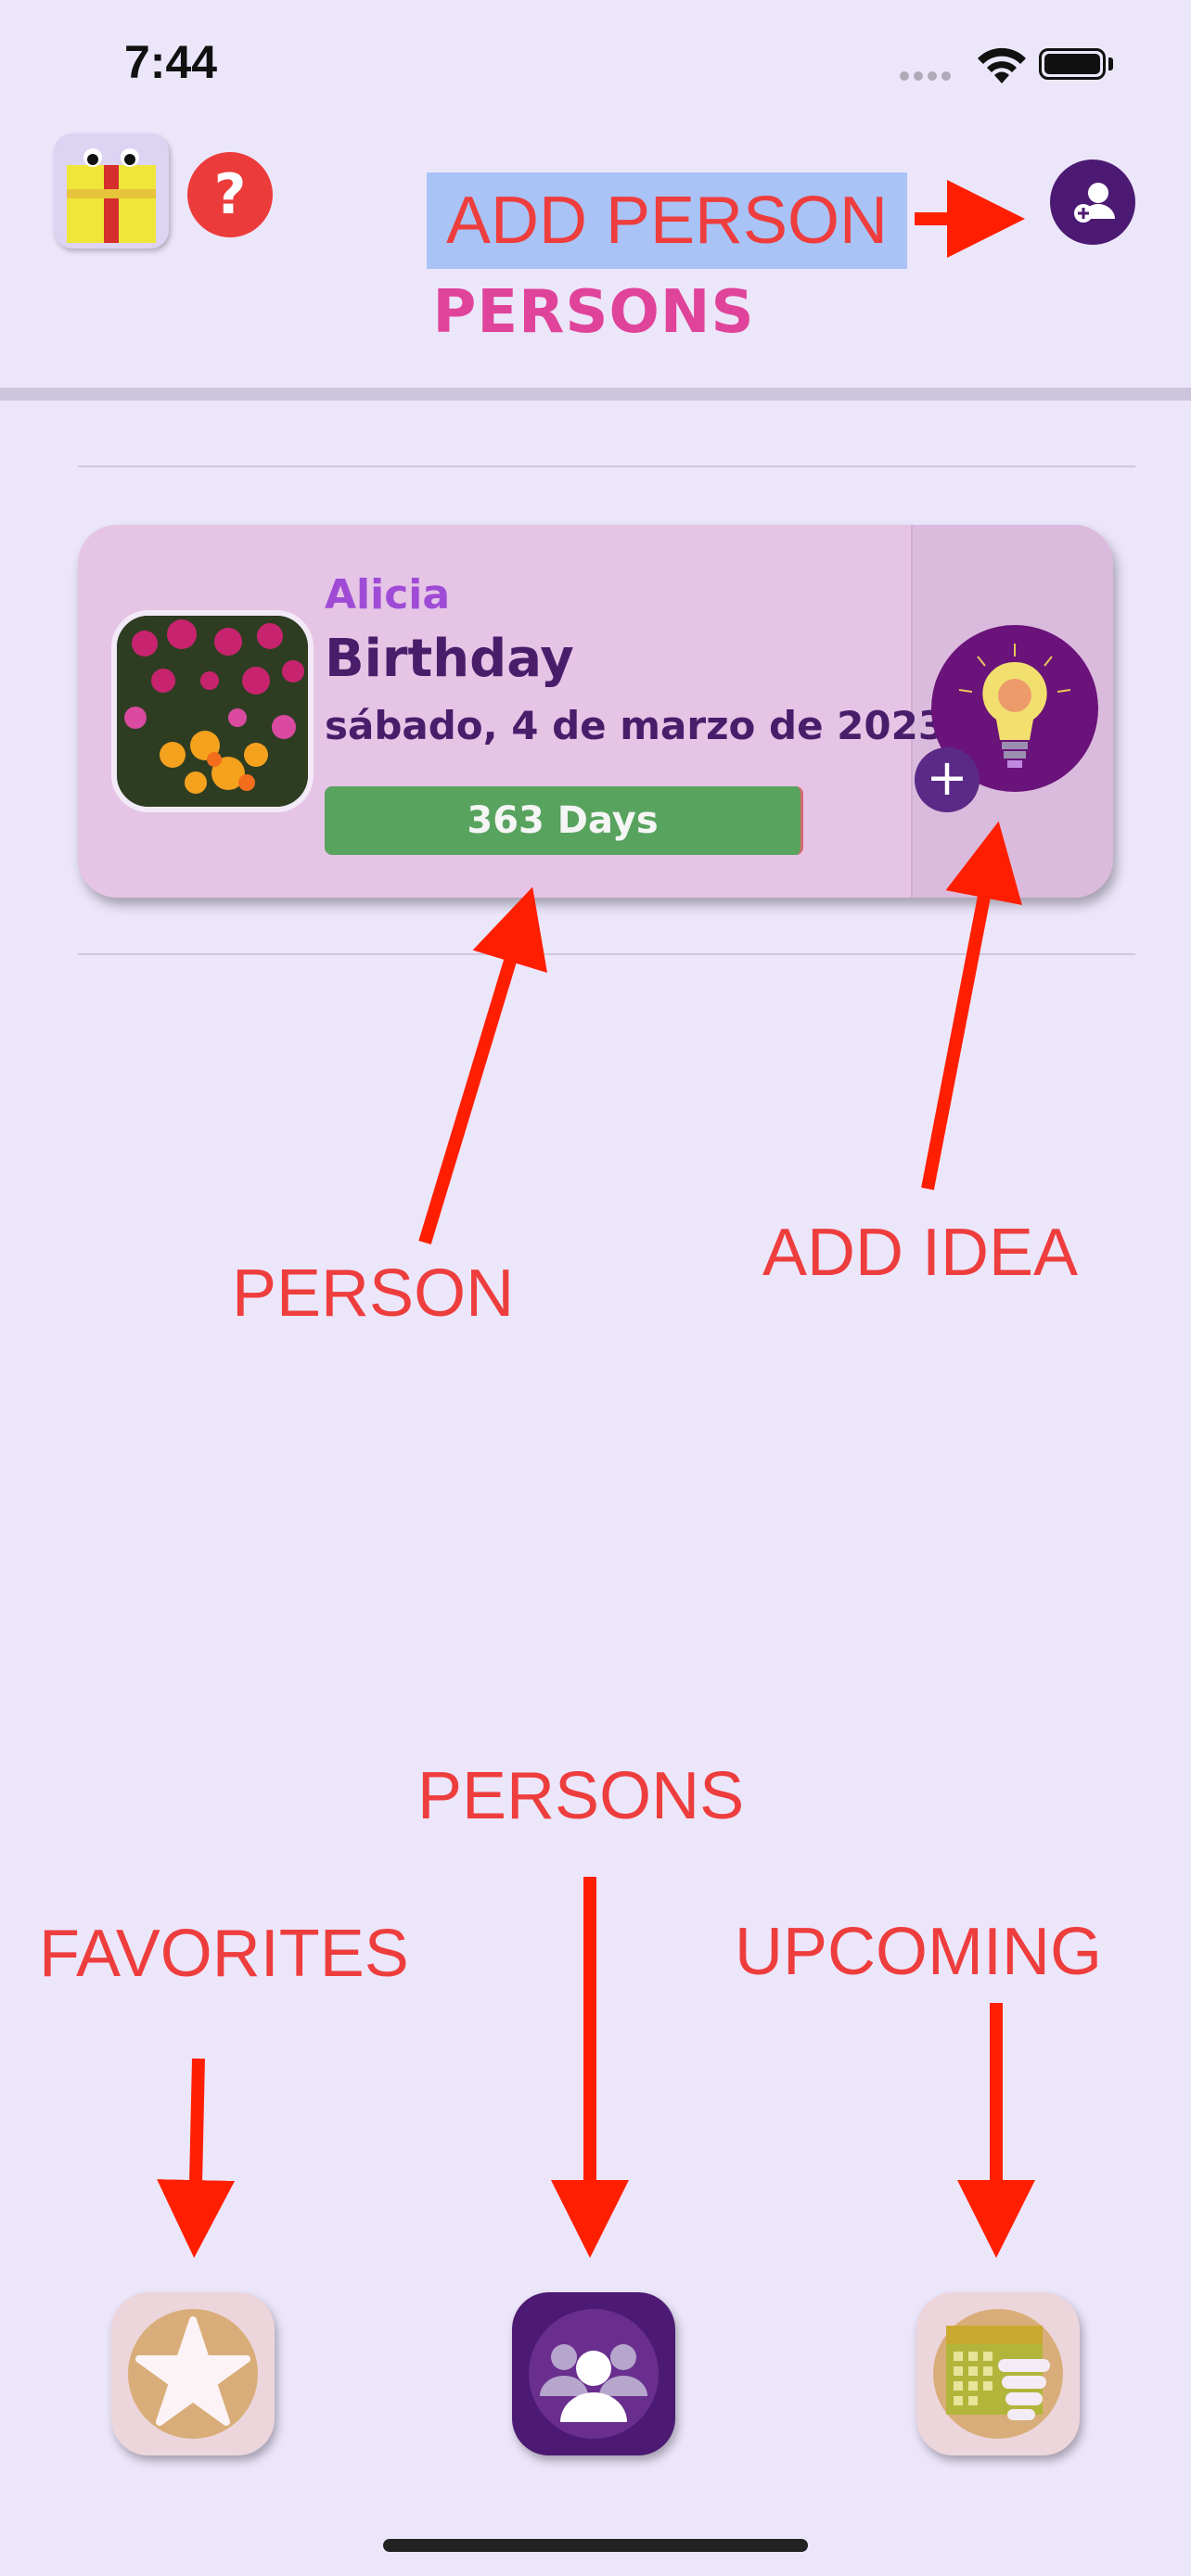 The height and width of the screenshot is (2576, 1191). Describe the element at coordinates (593, 312) in the screenshot. I see `page-title: PERSONS` at that location.